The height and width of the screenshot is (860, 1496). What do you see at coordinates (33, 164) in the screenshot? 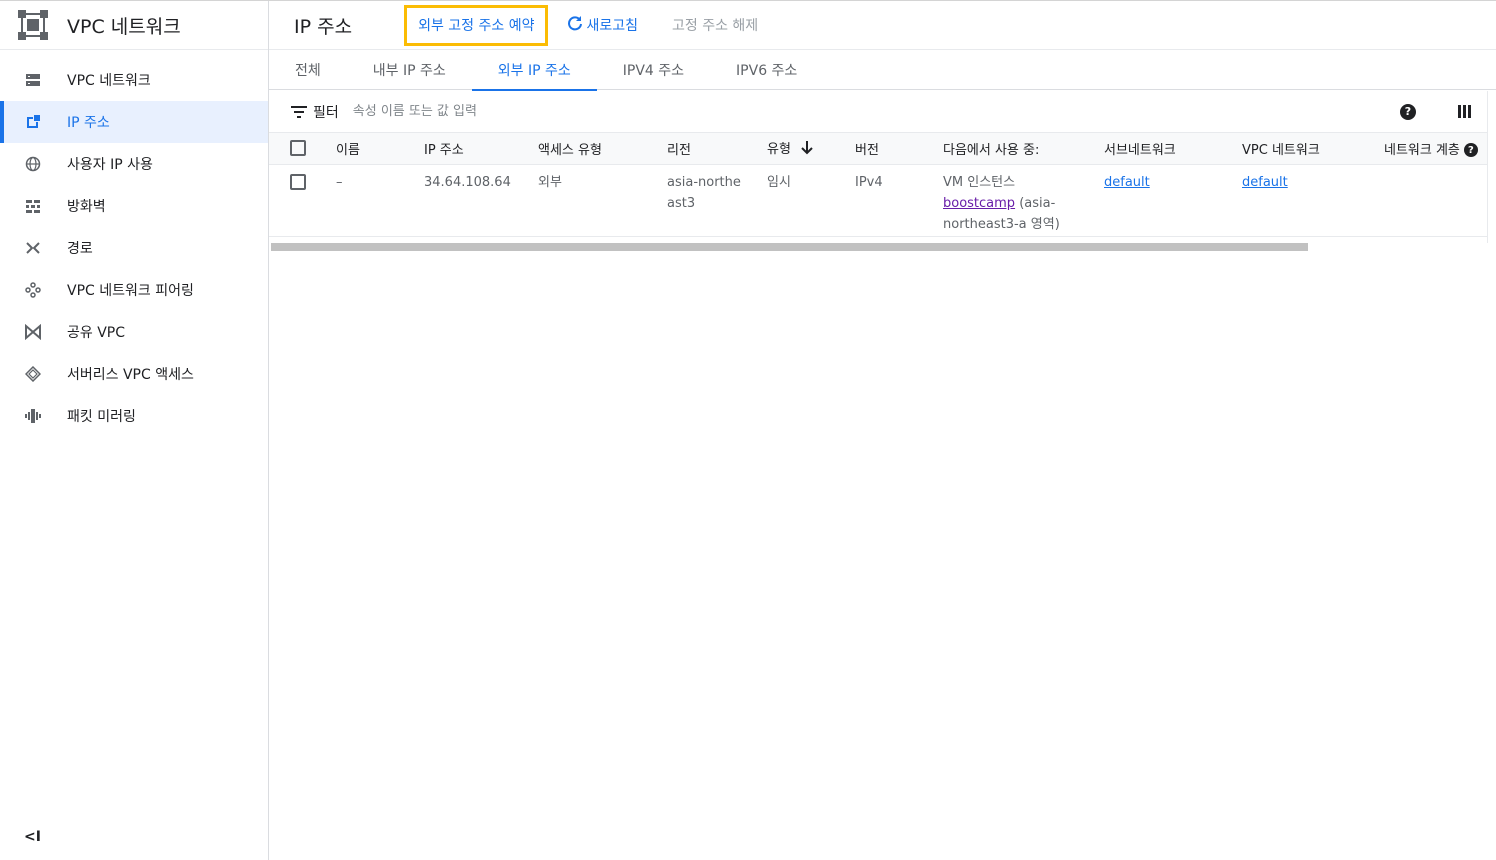
I see `globe-icon` at bounding box center [33, 164].